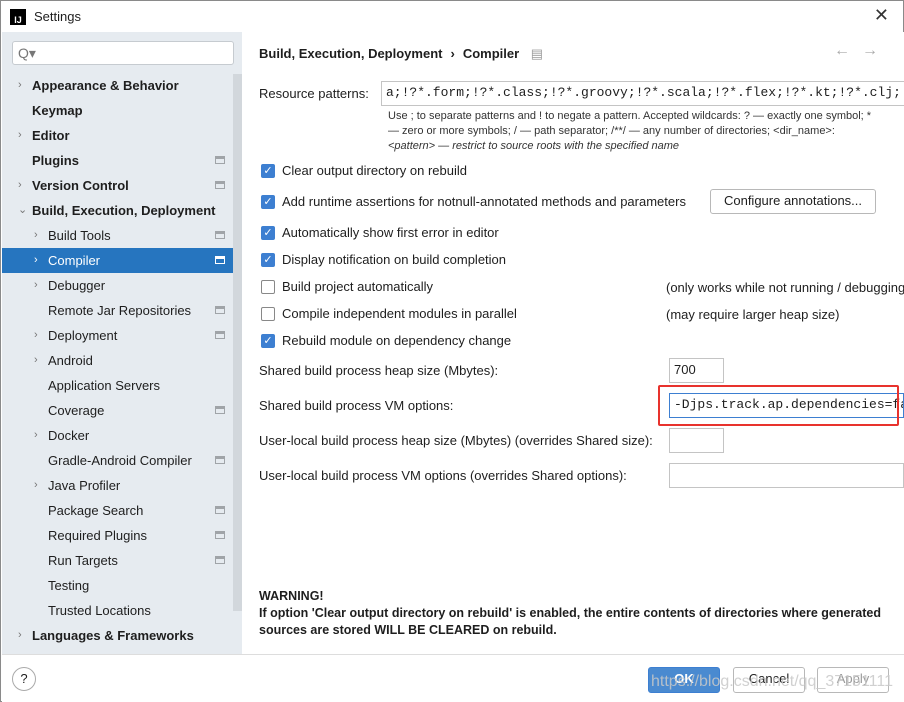  What do you see at coordinates (696, 370) in the screenshot?
I see `heap-size-input: 700` at bounding box center [696, 370].